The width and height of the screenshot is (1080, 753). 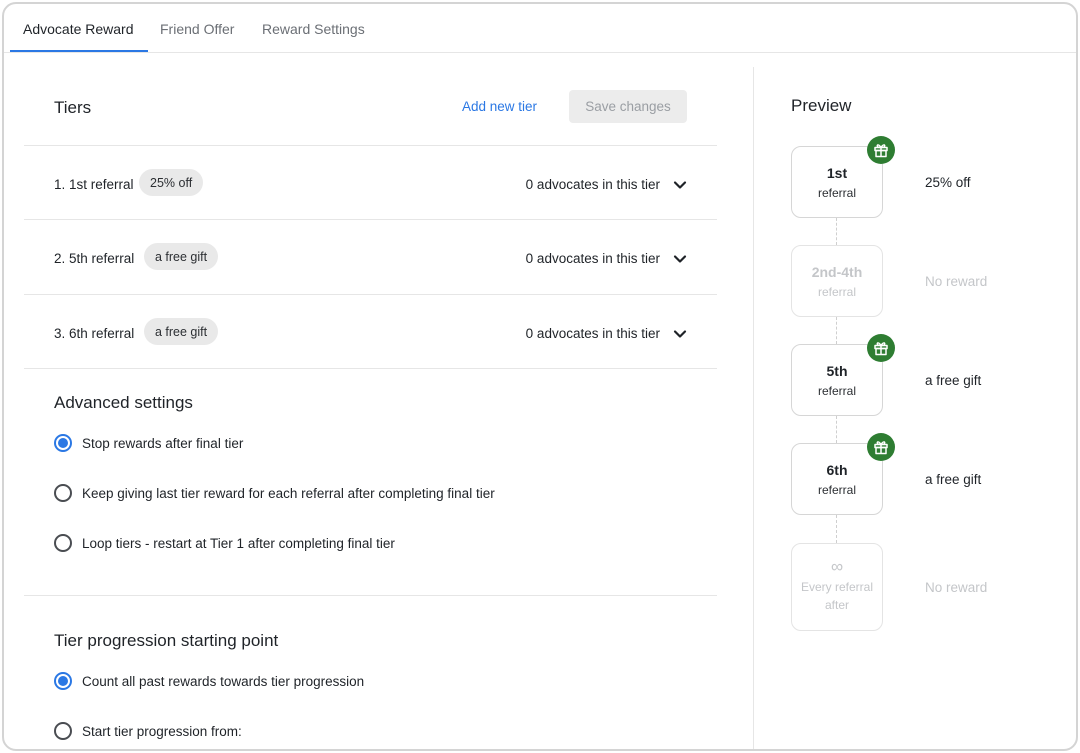 What do you see at coordinates (753, 408) in the screenshot?
I see `column-divider` at bounding box center [753, 408].